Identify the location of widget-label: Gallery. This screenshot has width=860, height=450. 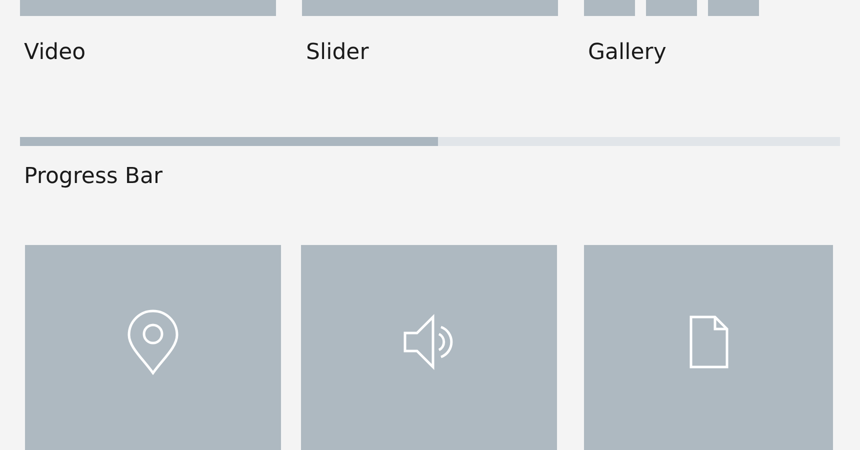
(627, 52).